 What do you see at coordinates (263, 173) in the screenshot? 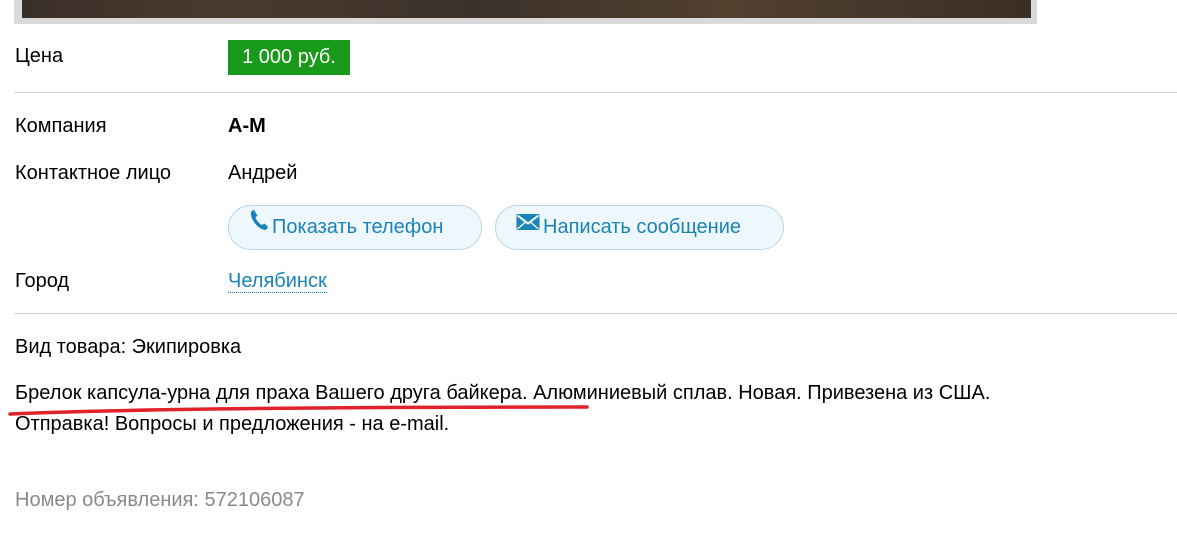
I see `contact-name: Андрей` at bounding box center [263, 173].